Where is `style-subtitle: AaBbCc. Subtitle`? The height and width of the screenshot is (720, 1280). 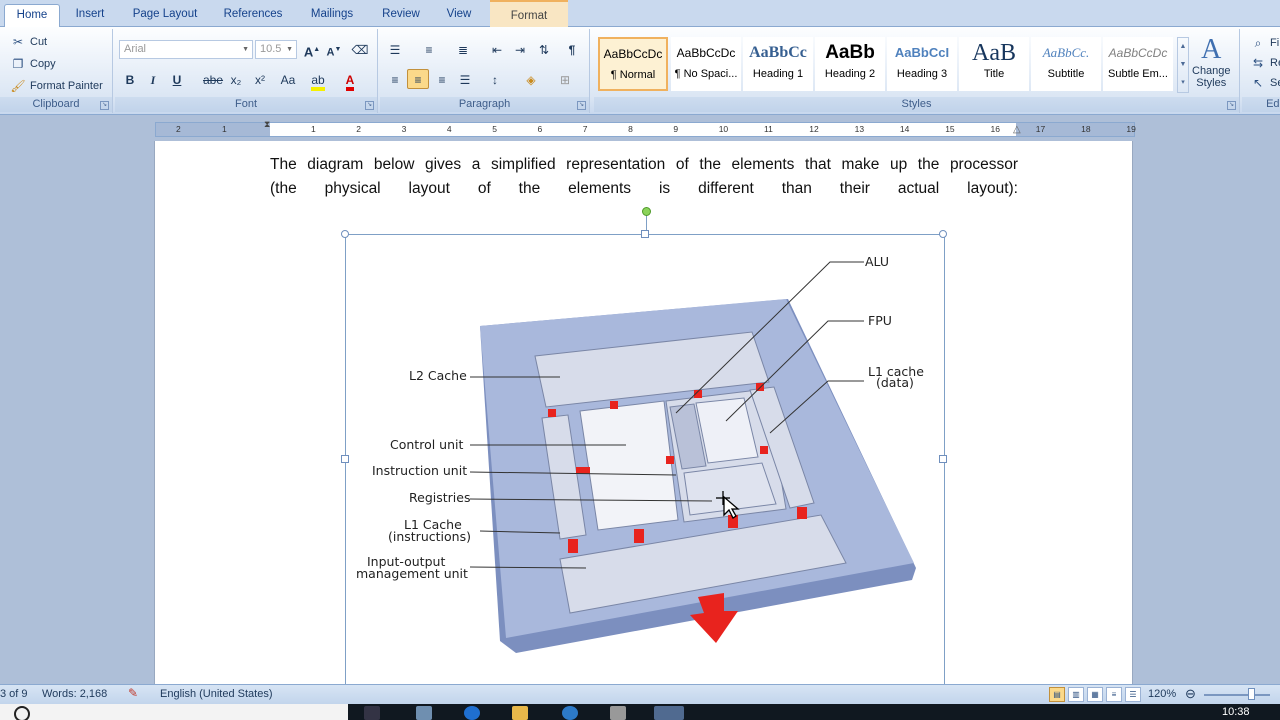
style-subtitle: AaBbCc. Subtitle is located at coordinates (1066, 64).